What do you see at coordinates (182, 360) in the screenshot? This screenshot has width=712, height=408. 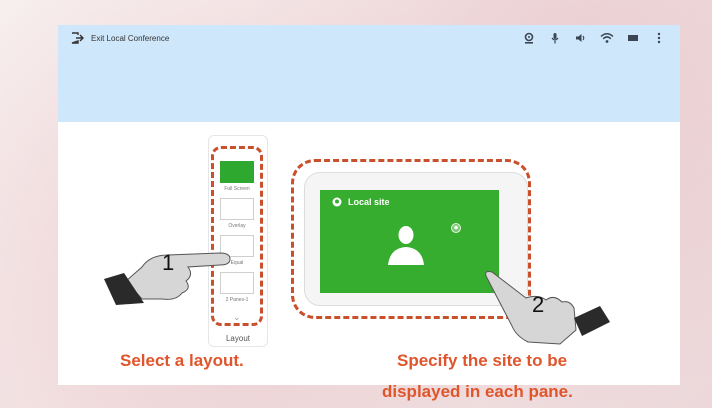 I see `caption-select-layout: Select a layout.` at bounding box center [182, 360].